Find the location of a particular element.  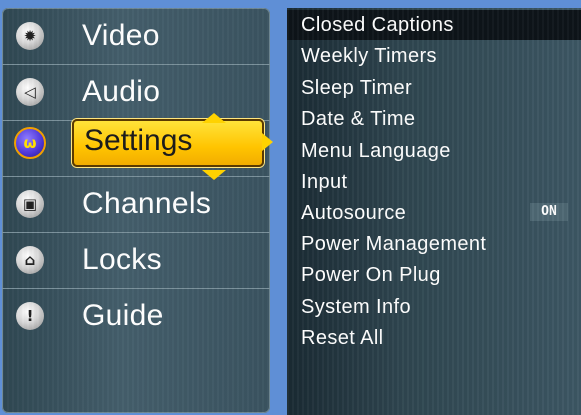

menu-item-label: Video is located at coordinates (121, 35).